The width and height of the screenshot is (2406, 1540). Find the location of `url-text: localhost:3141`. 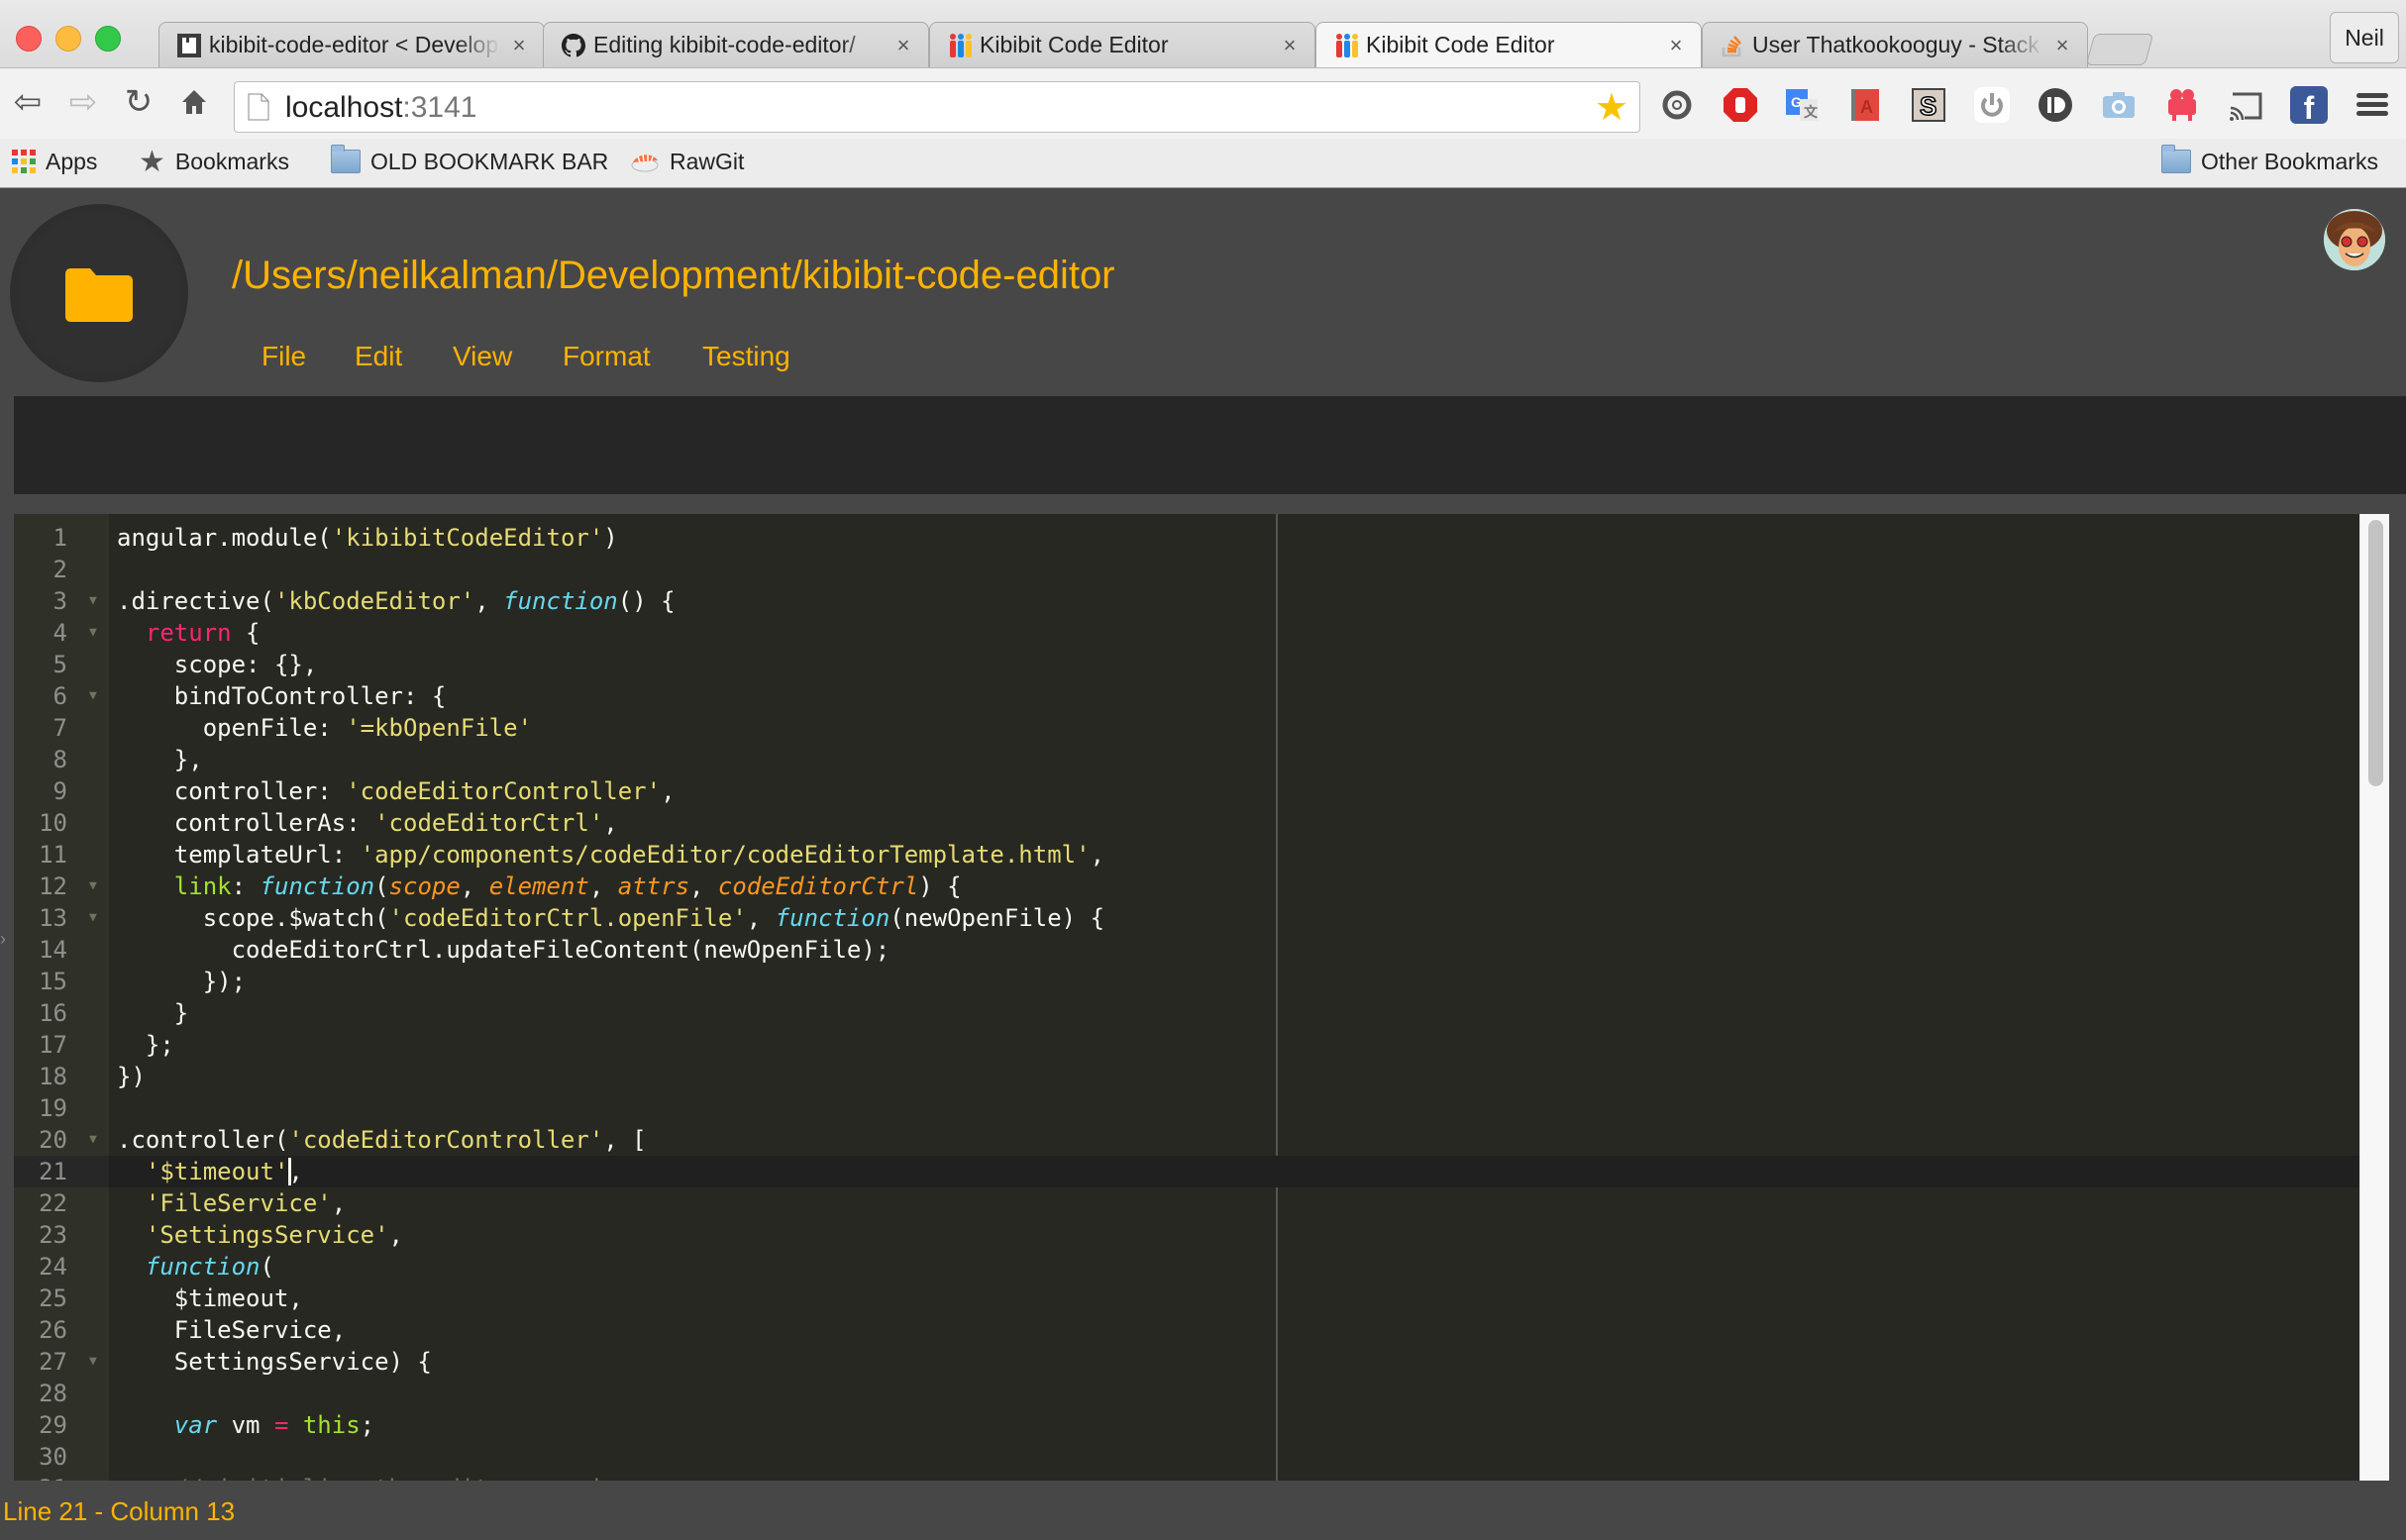

url-text: localhost:3141 is located at coordinates (380, 108).